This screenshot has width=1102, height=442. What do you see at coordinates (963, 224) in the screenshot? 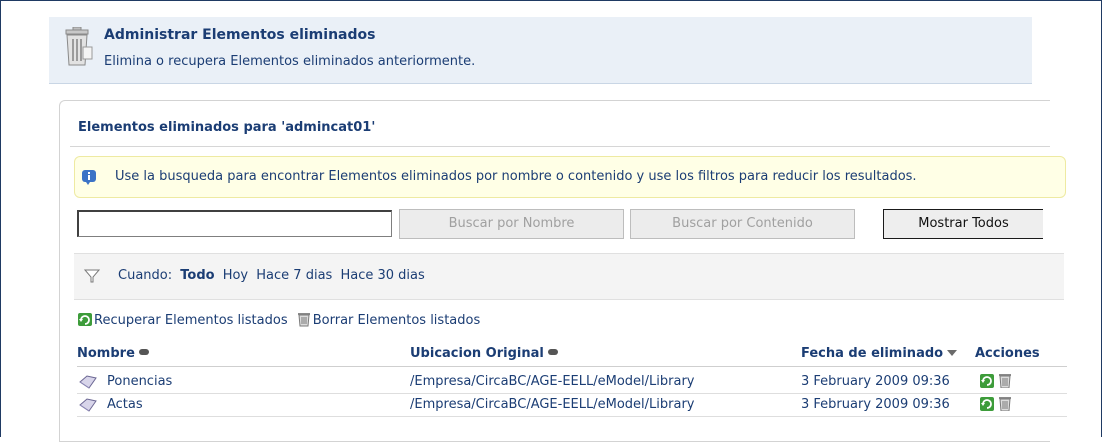
I see `show-all-button: Mostrar Todos` at bounding box center [963, 224].